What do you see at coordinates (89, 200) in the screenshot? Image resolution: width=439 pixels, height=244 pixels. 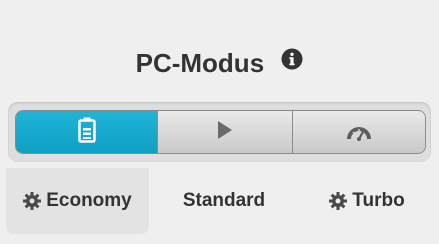 I see `economy-label-text: Economy` at bounding box center [89, 200].